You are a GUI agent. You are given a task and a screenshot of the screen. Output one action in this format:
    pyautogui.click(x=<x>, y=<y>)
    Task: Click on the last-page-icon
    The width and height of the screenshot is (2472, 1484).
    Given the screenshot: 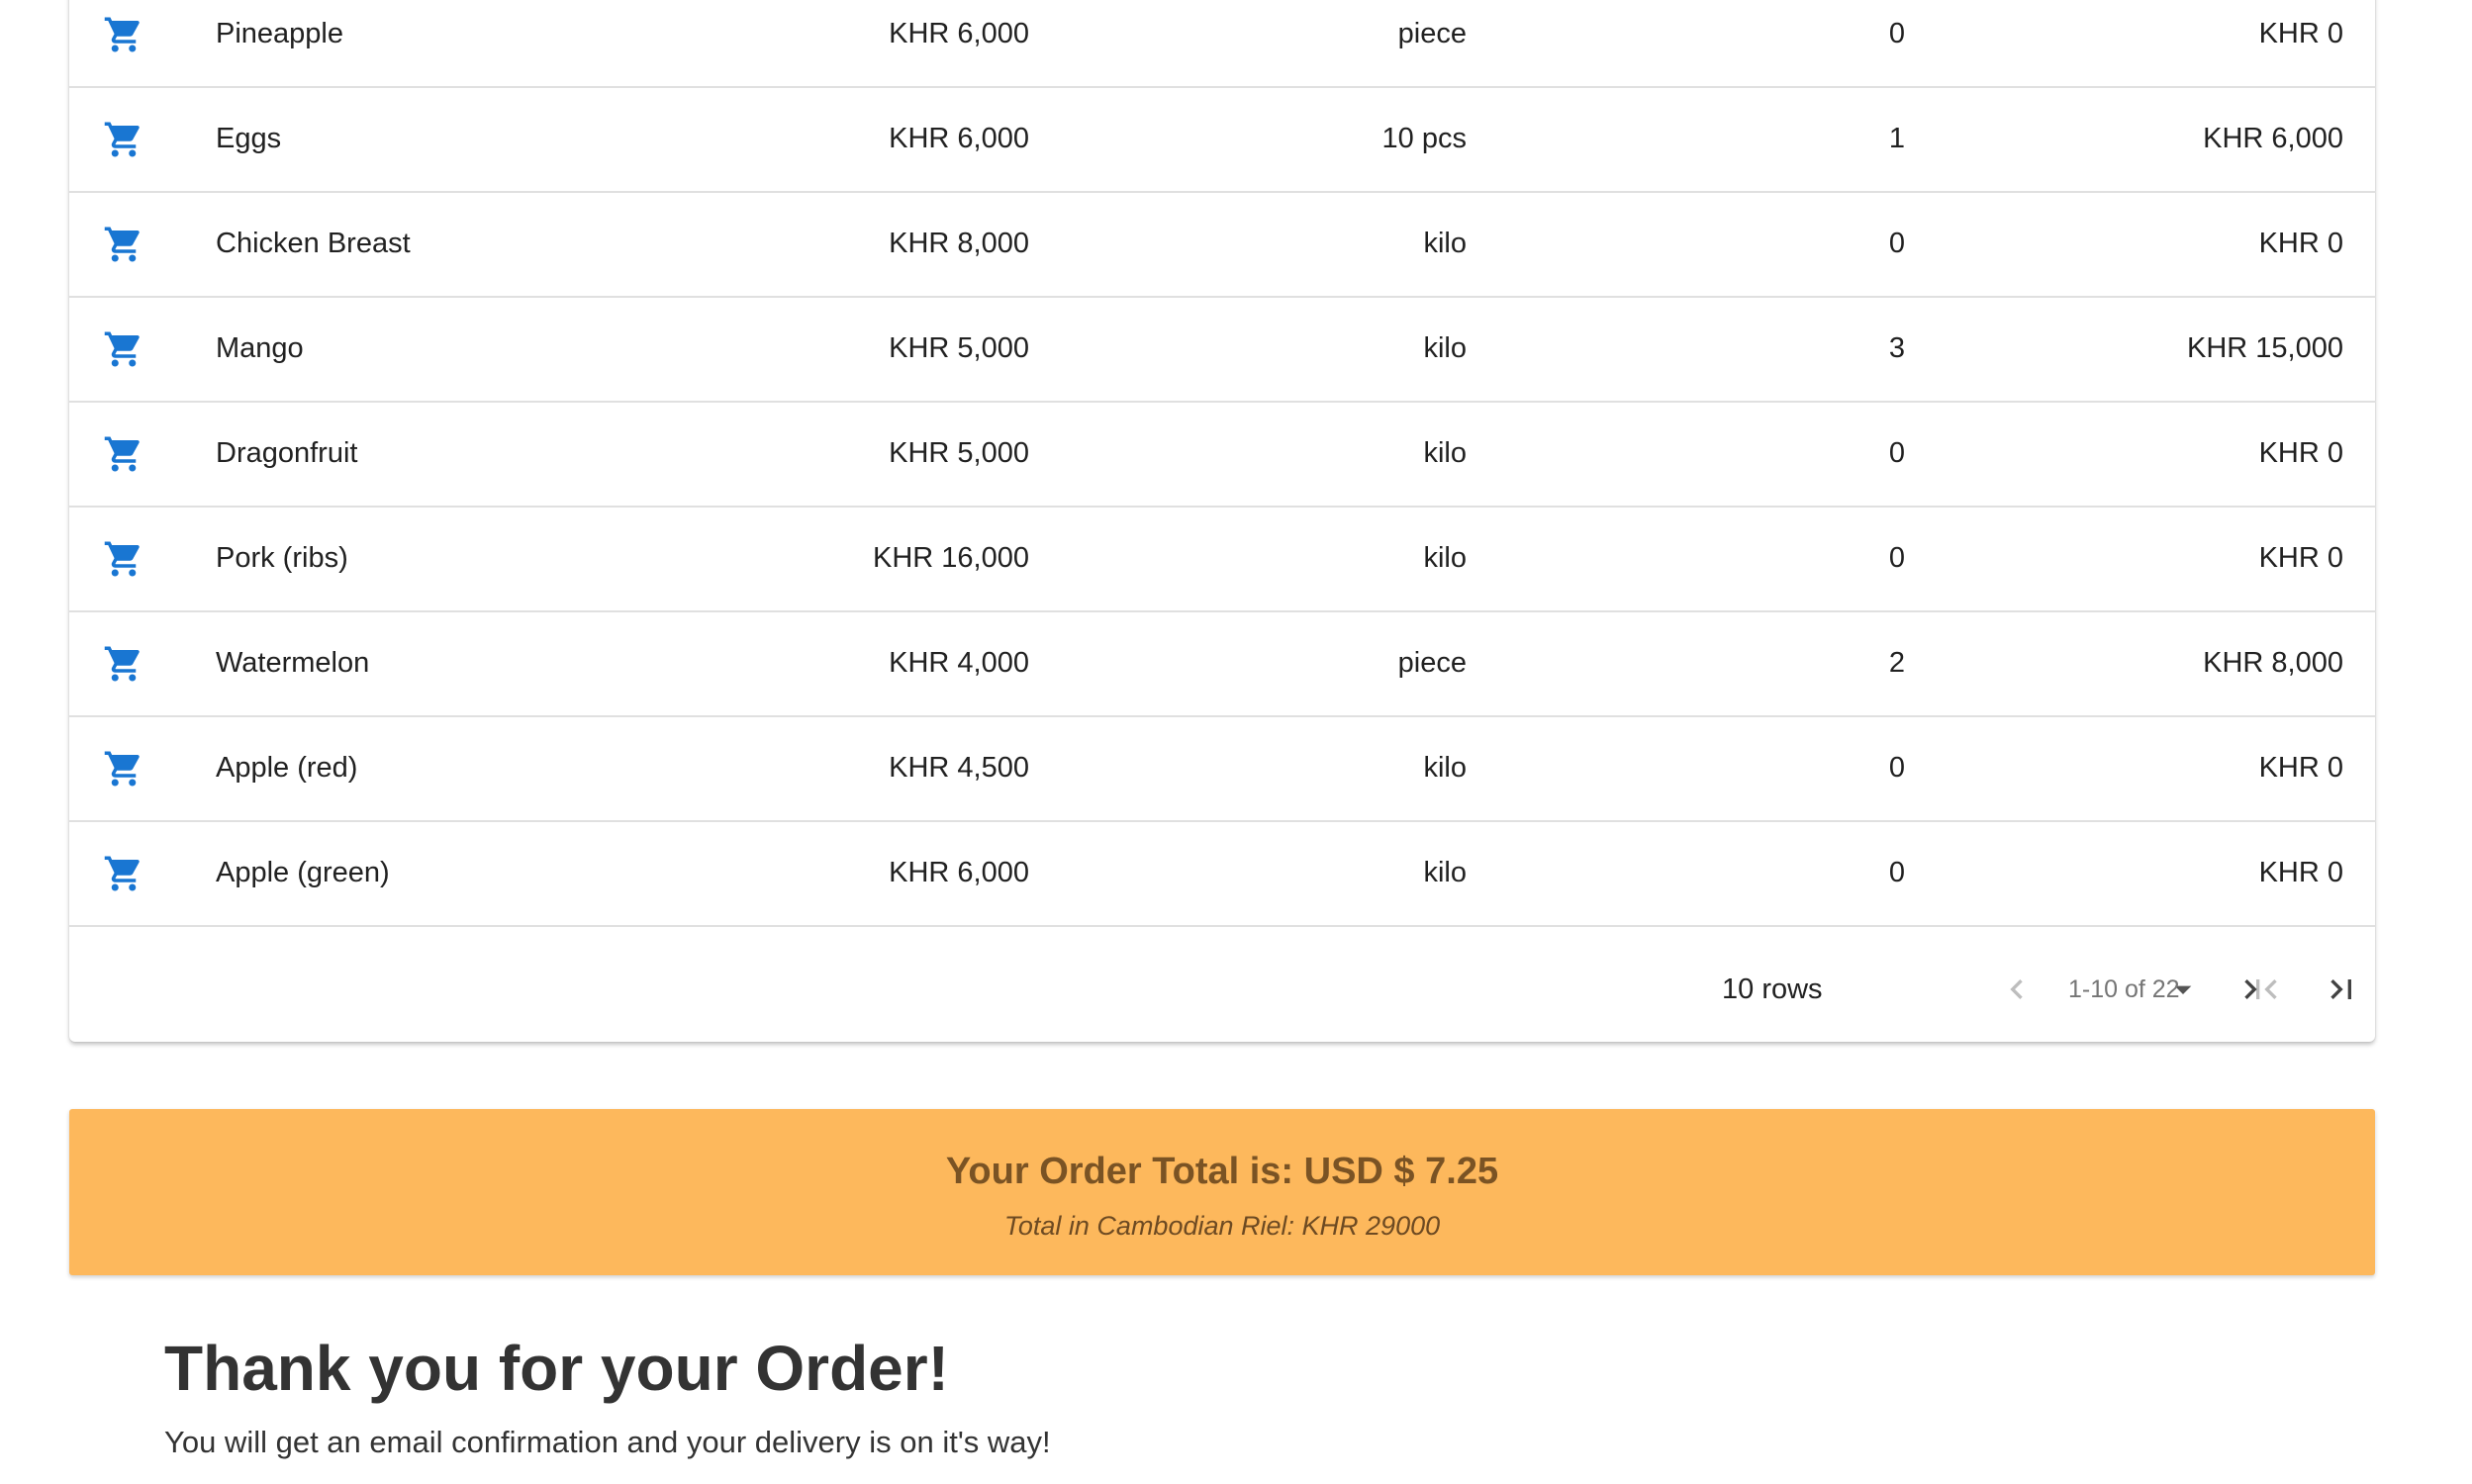 What is the action you would take?
    pyautogui.click(x=2341, y=989)
    